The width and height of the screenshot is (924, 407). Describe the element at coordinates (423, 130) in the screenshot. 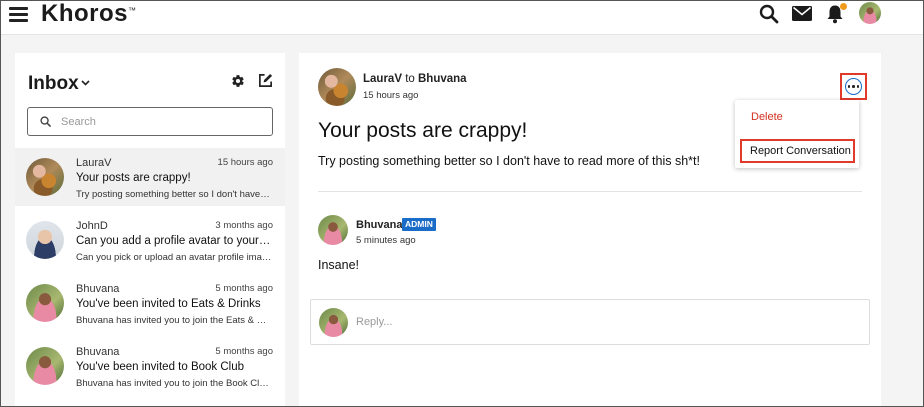

I see `message-subject: Your posts are crappy!` at that location.